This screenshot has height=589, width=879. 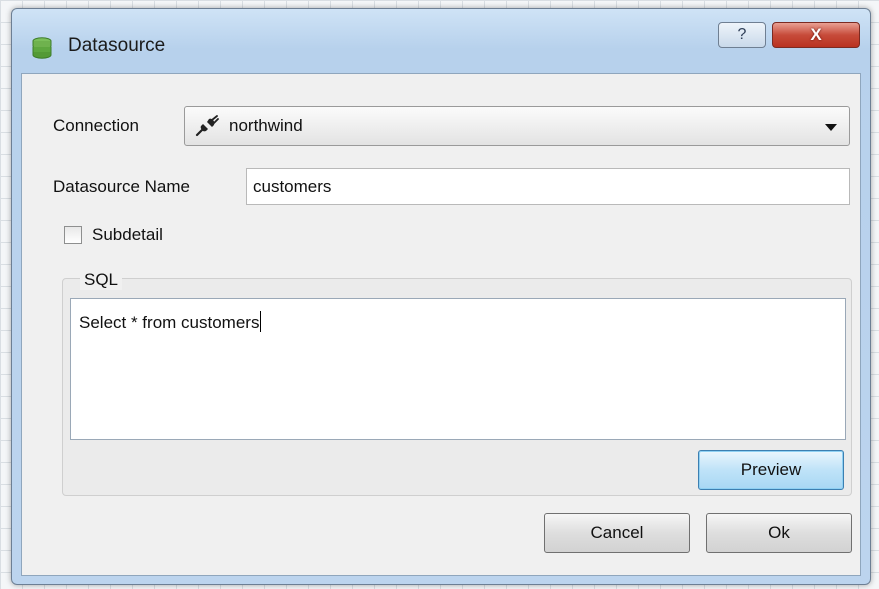 I want to click on preview-button: Preview, so click(x=771, y=470).